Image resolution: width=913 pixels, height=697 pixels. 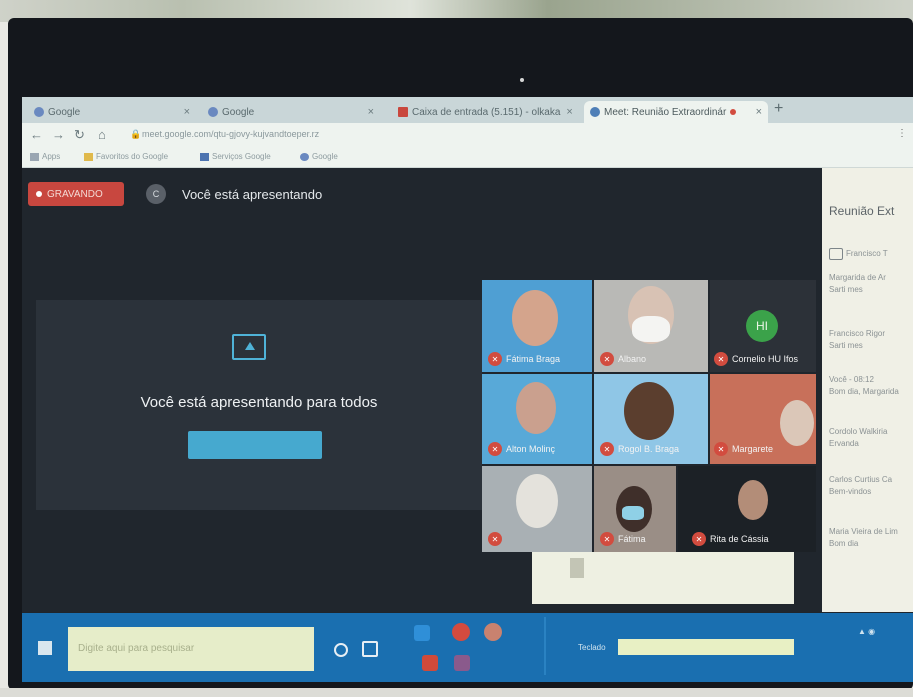 What do you see at coordinates (763, 419) in the screenshot?
I see `participant-tile: ✕ Margarete` at bounding box center [763, 419].